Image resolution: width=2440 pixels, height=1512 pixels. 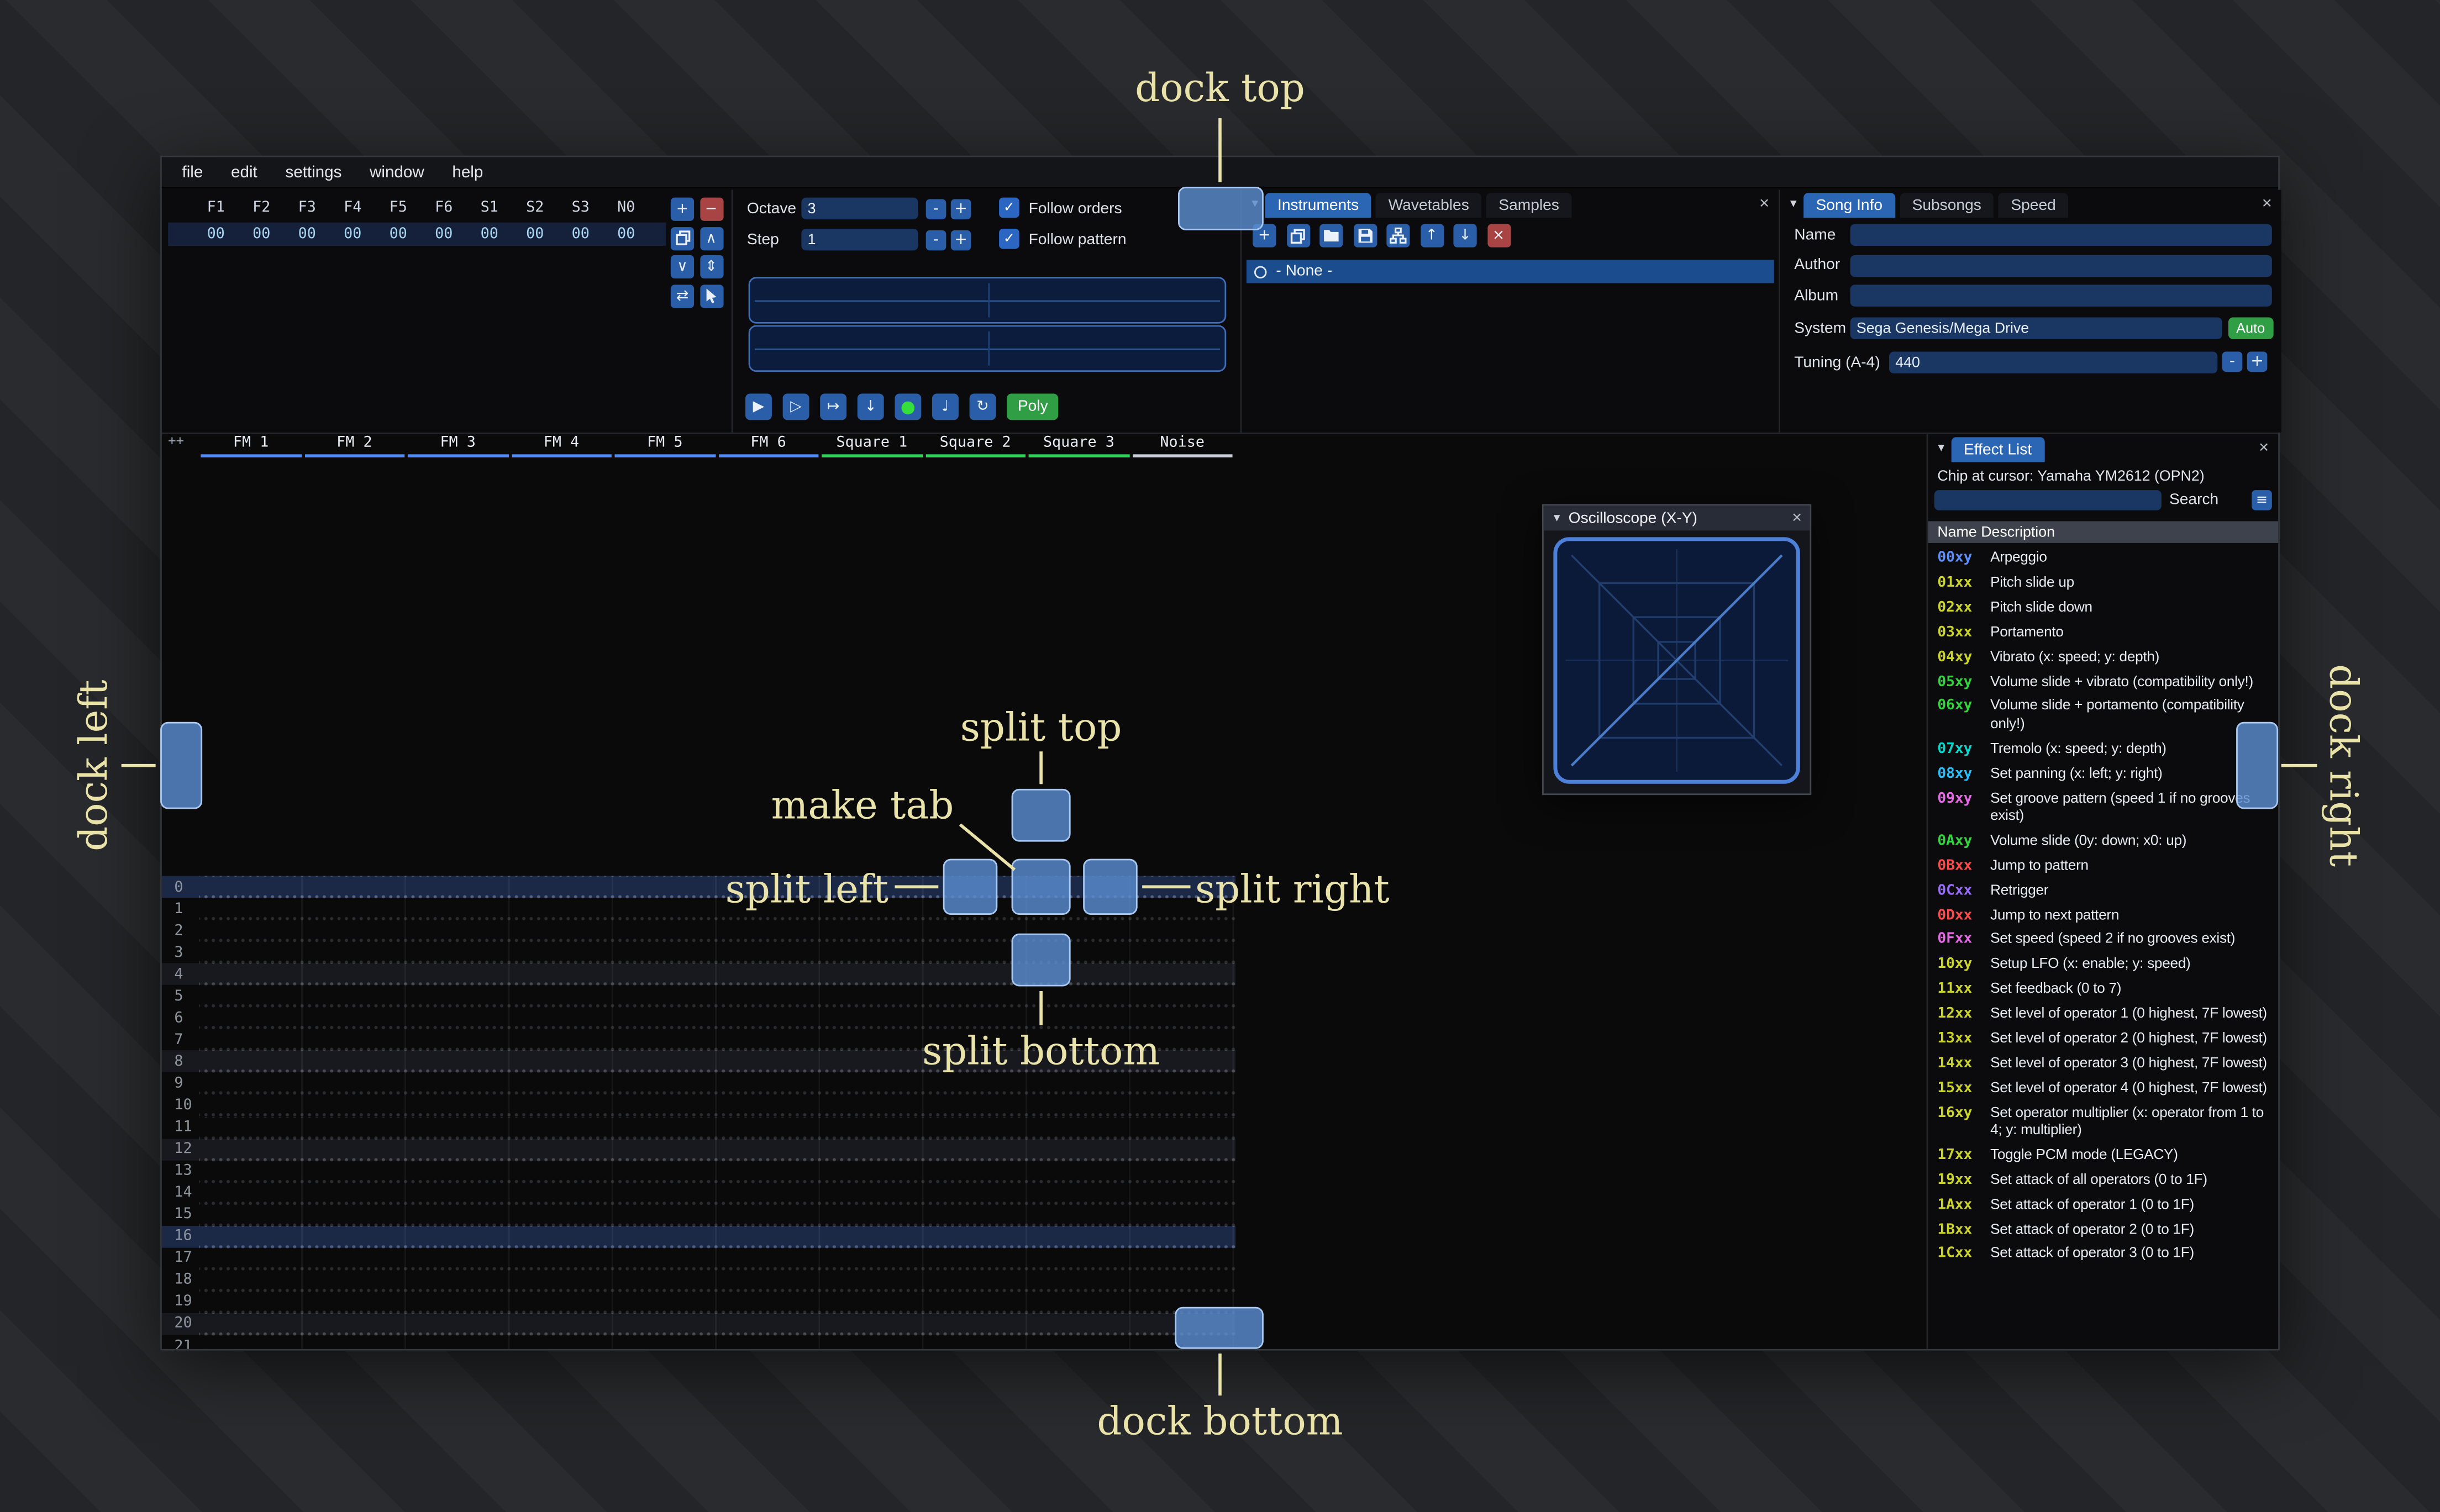 What do you see at coordinates (711, 209) in the screenshot?
I see `order-remove-button: −` at bounding box center [711, 209].